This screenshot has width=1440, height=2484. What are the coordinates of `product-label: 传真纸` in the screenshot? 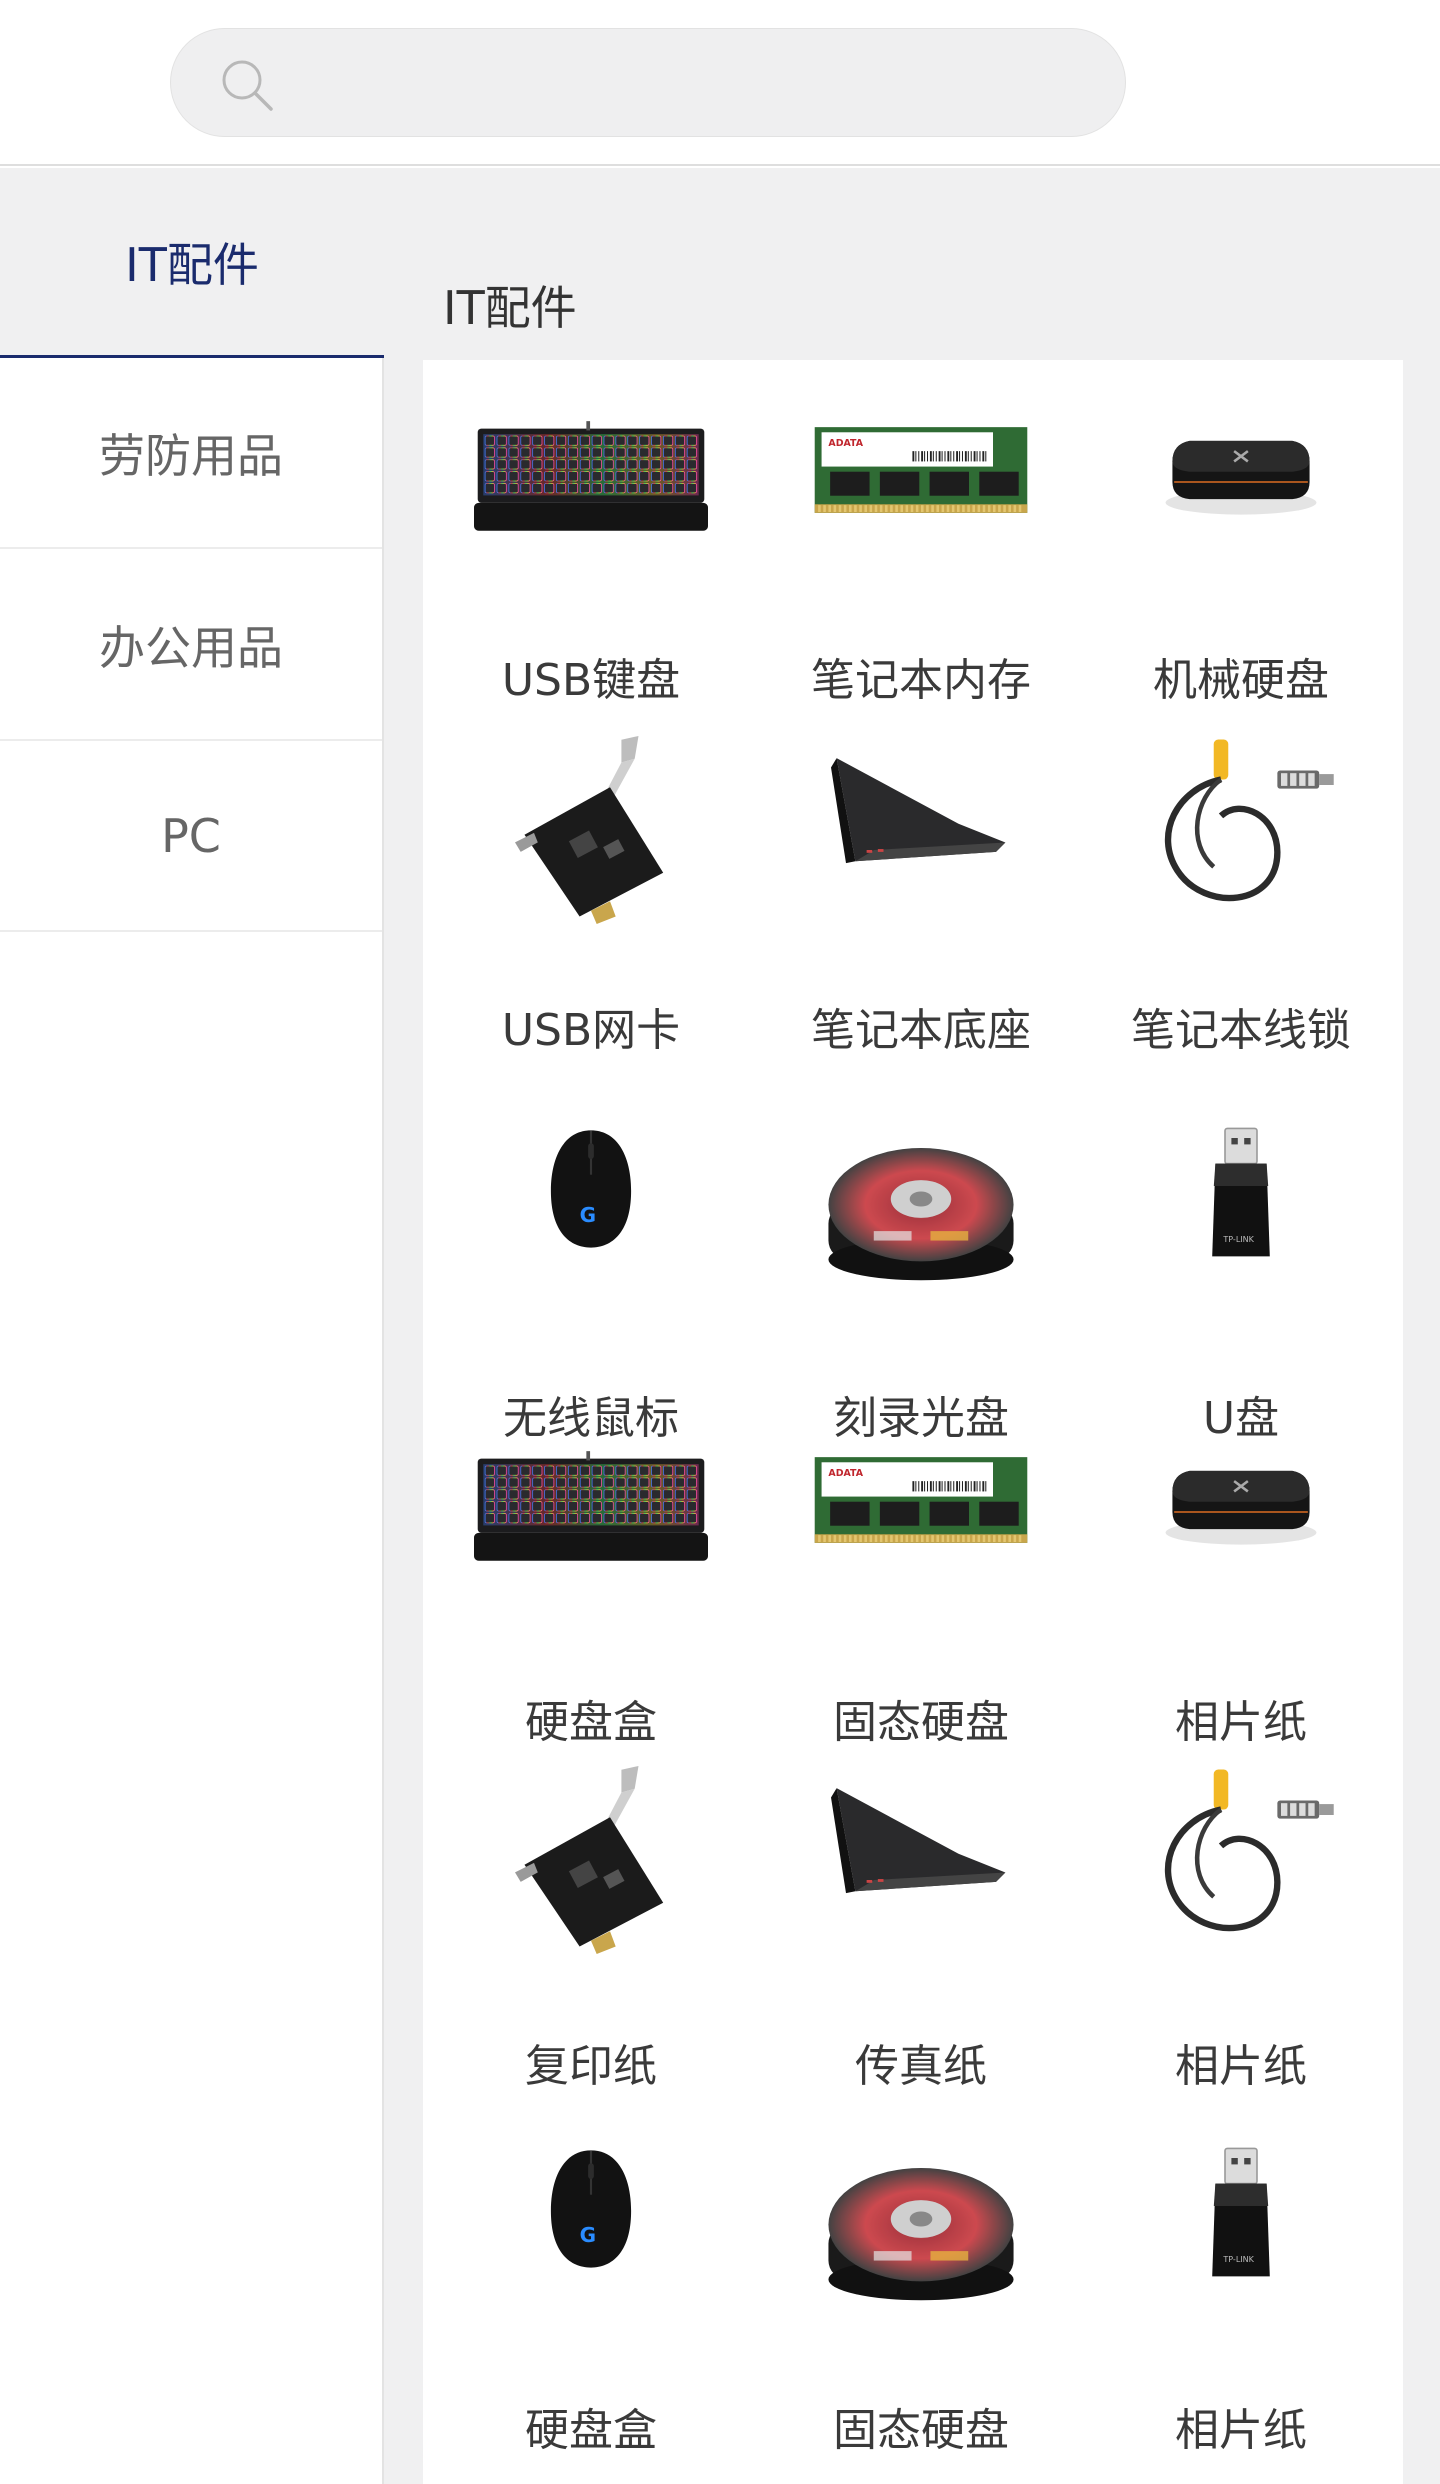 It's located at (921, 2066).